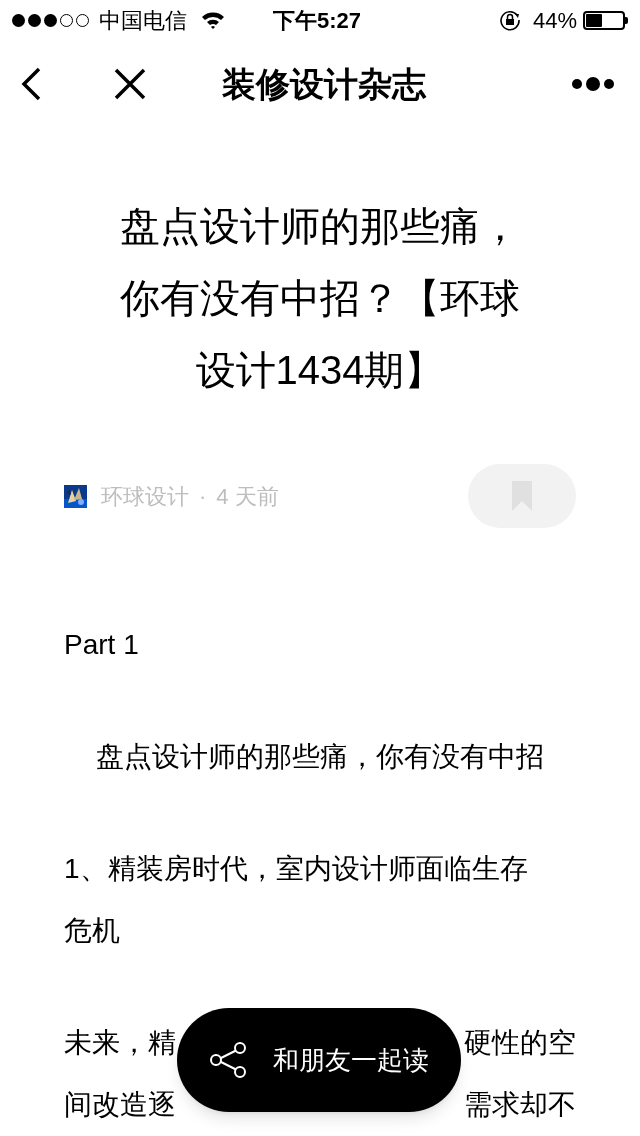 This screenshot has height=1136, width=640. What do you see at coordinates (120, 1043) in the screenshot?
I see `text-line: 未来，精` at bounding box center [120, 1043].